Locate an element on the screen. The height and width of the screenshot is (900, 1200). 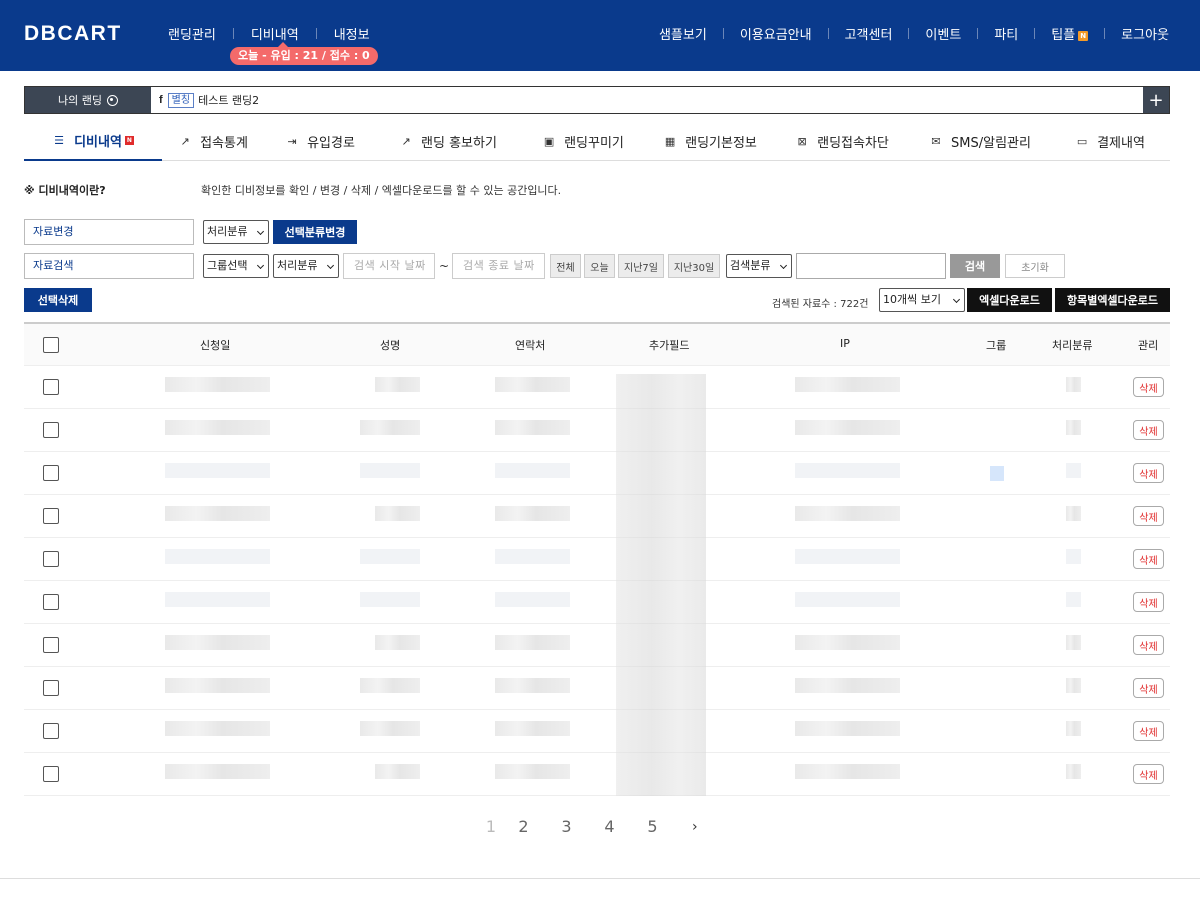
page-1: 1 is located at coordinates (491, 826).